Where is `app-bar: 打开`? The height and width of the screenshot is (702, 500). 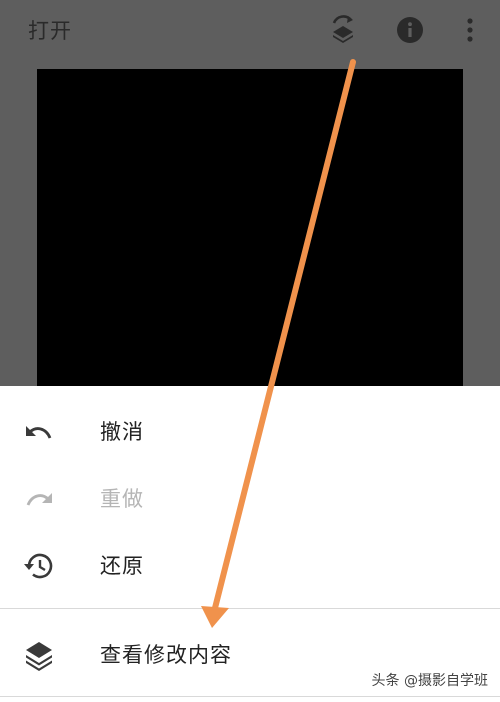 app-bar: 打开 is located at coordinates (250, 31).